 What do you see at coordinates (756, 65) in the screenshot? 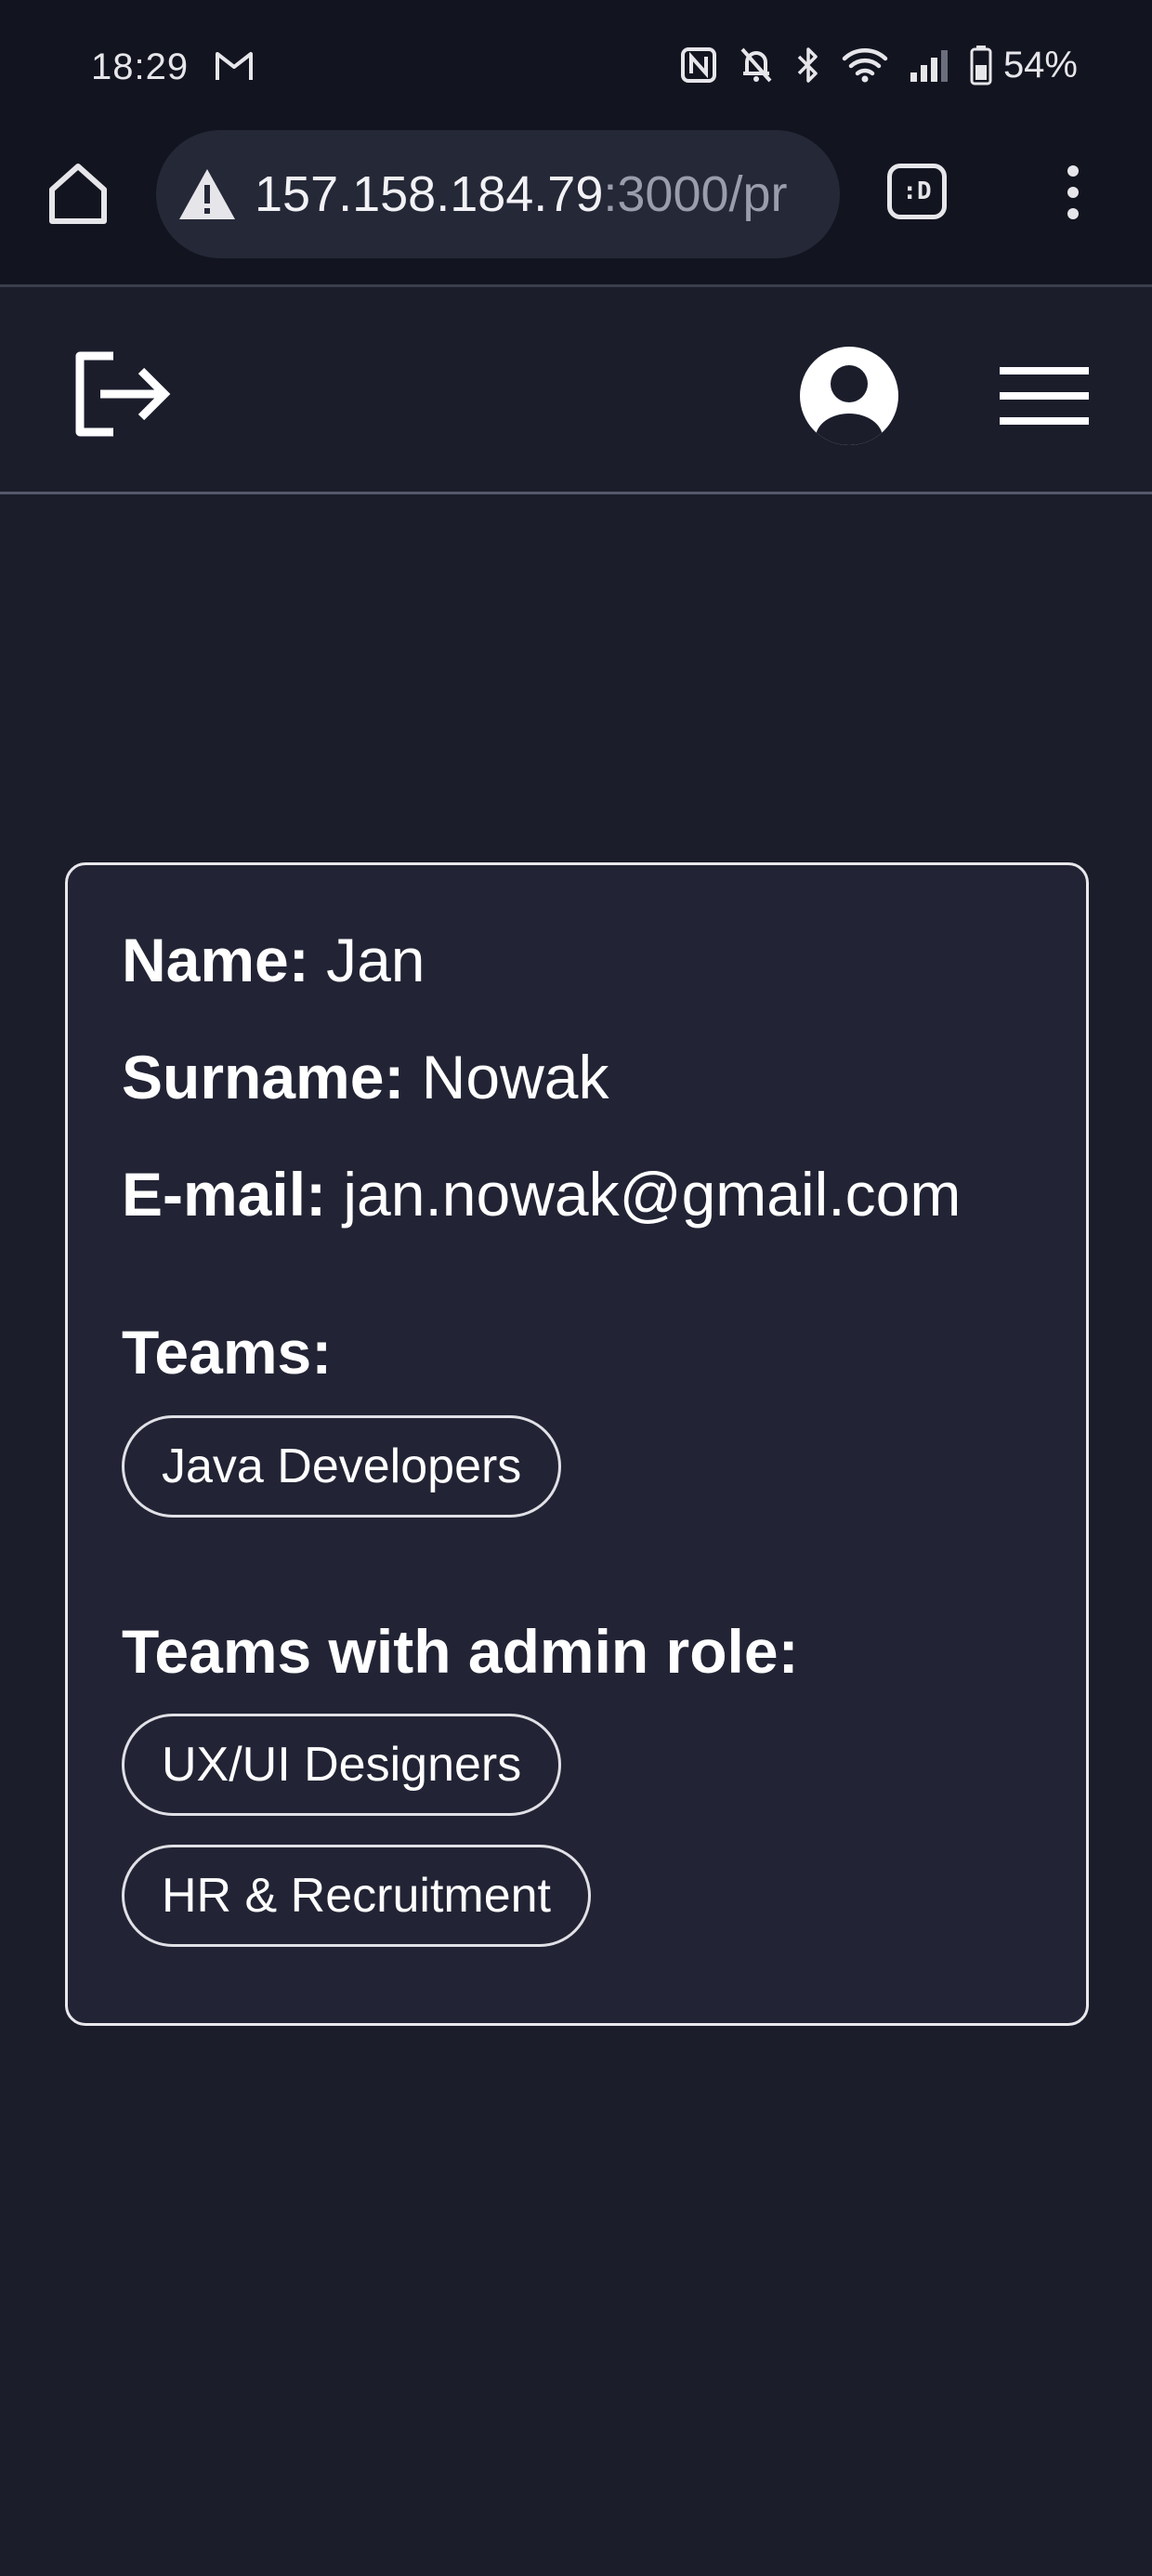
I see `bell-off-icon` at bounding box center [756, 65].